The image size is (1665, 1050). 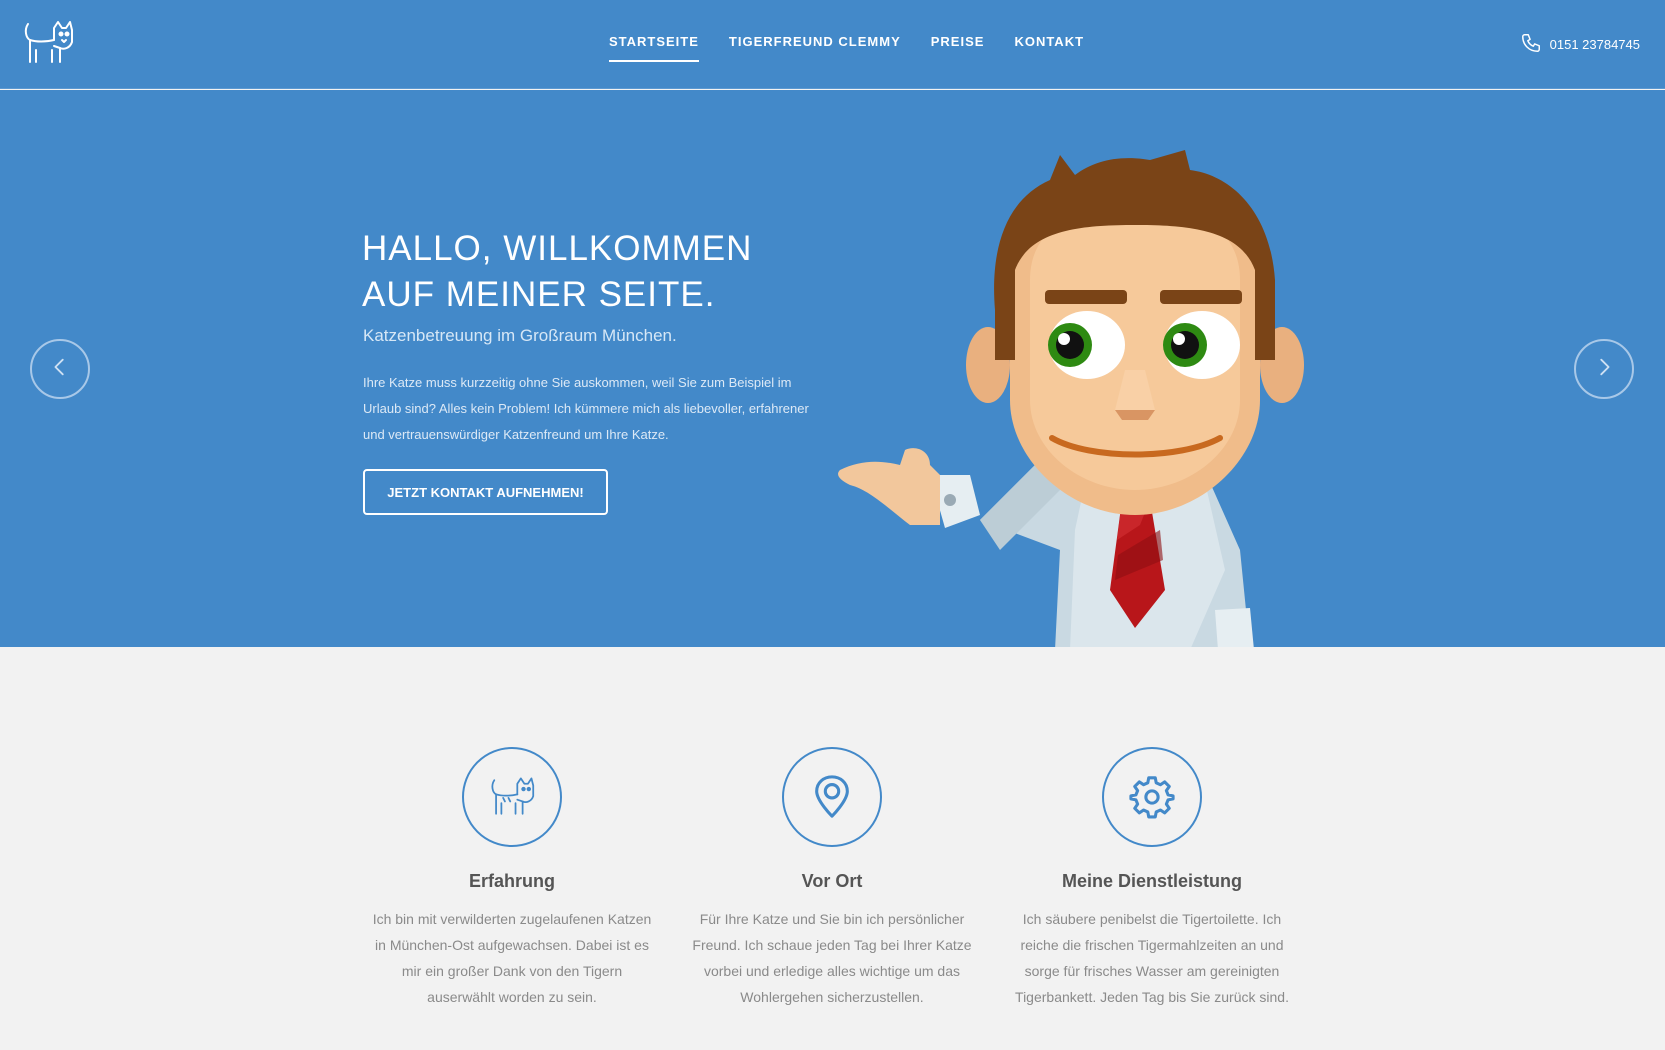 I want to click on phone-number: 0151 23784745, so click(x=1594, y=44).